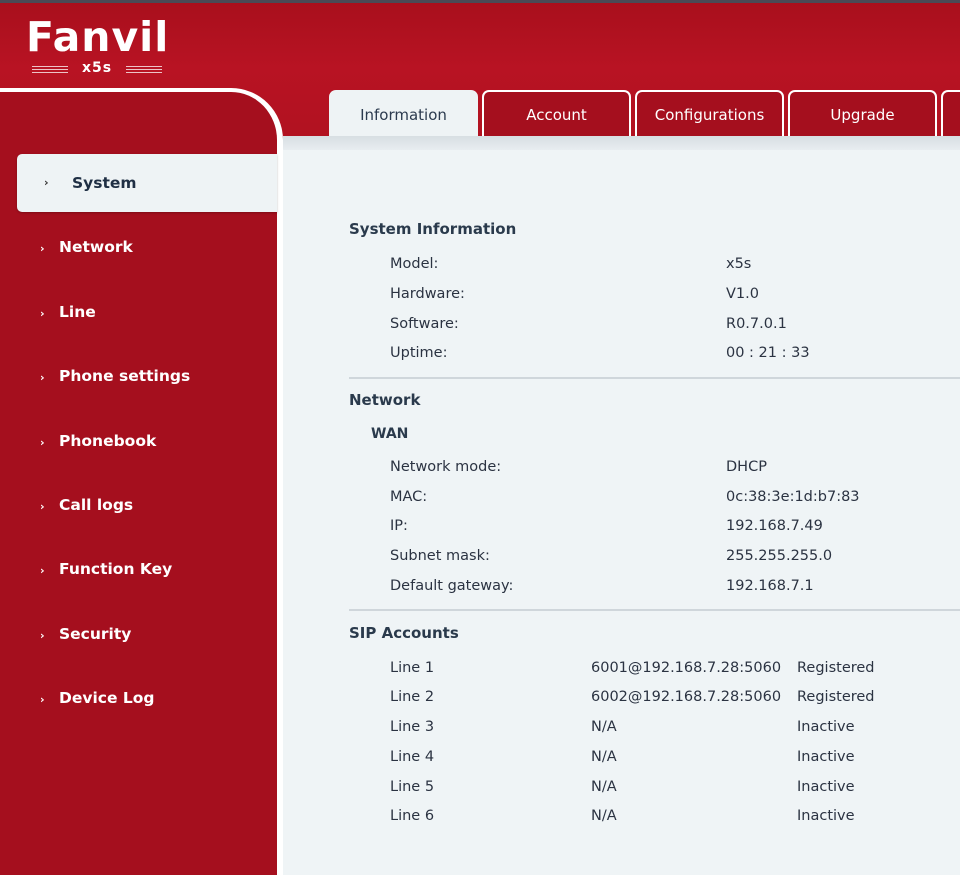 Image resolution: width=960 pixels, height=875 pixels. Describe the element at coordinates (116, 569) in the screenshot. I see `sidebar-item-label: Function Key` at that location.